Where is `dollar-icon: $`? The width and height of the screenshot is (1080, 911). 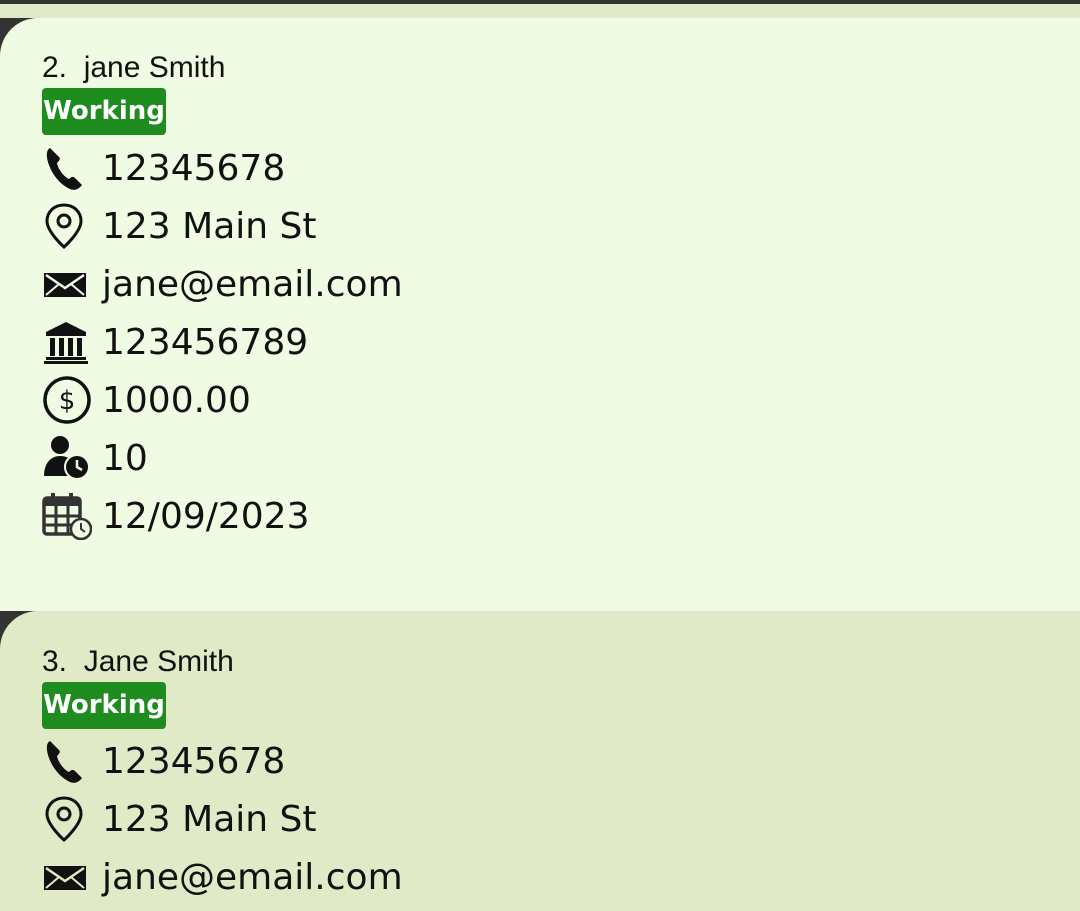
dollar-icon: $ is located at coordinates (67, 400).